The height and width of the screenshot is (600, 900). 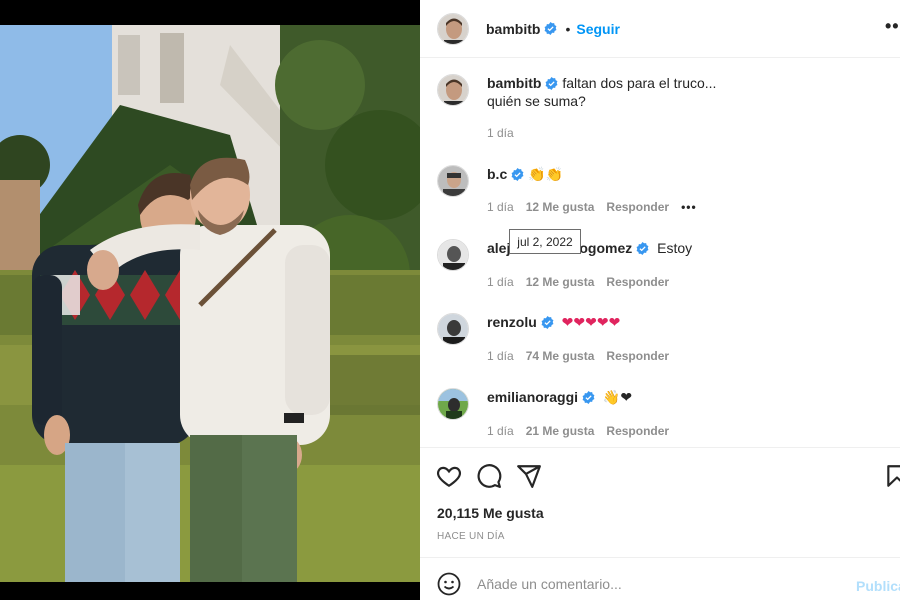 I want to click on heart-icon, so click(x=449, y=476).